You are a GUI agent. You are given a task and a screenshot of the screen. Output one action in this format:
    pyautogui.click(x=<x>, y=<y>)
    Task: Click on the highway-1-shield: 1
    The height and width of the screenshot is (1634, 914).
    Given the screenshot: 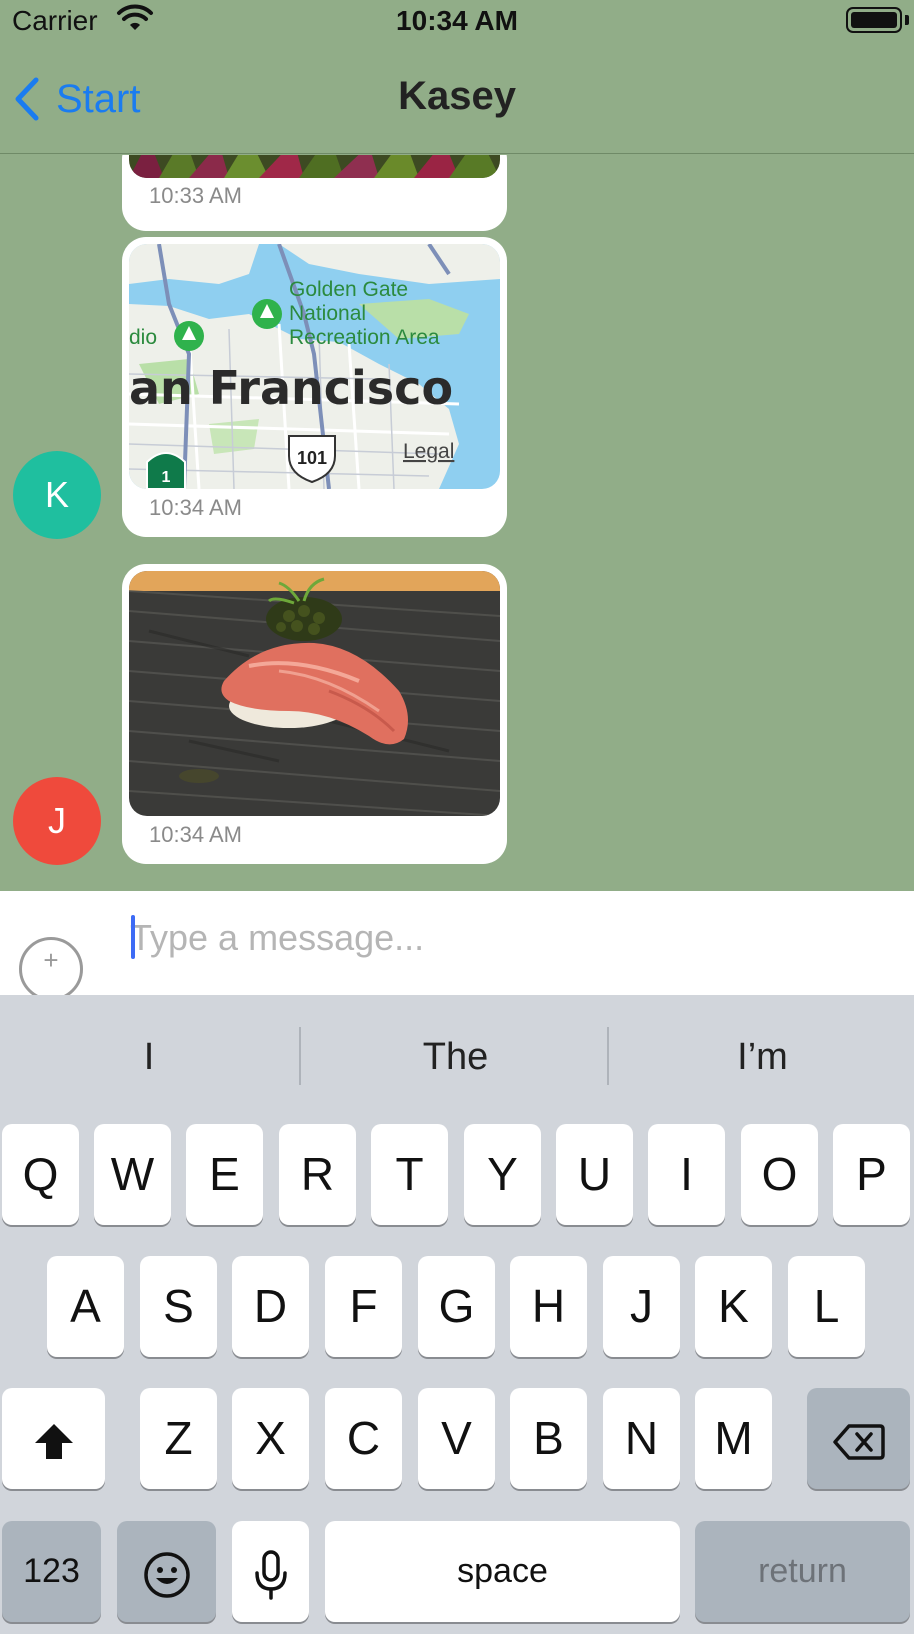 What is the action you would take?
    pyautogui.click(x=166, y=470)
    